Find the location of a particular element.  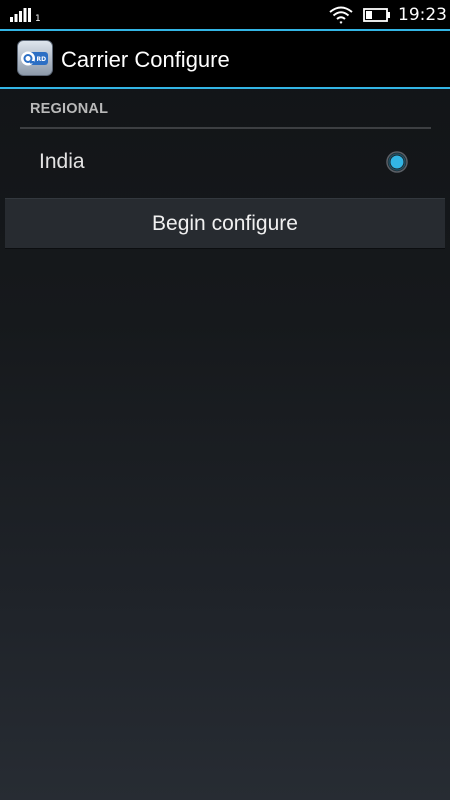

status-bar: 1 19:23 is located at coordinates (225, 14).